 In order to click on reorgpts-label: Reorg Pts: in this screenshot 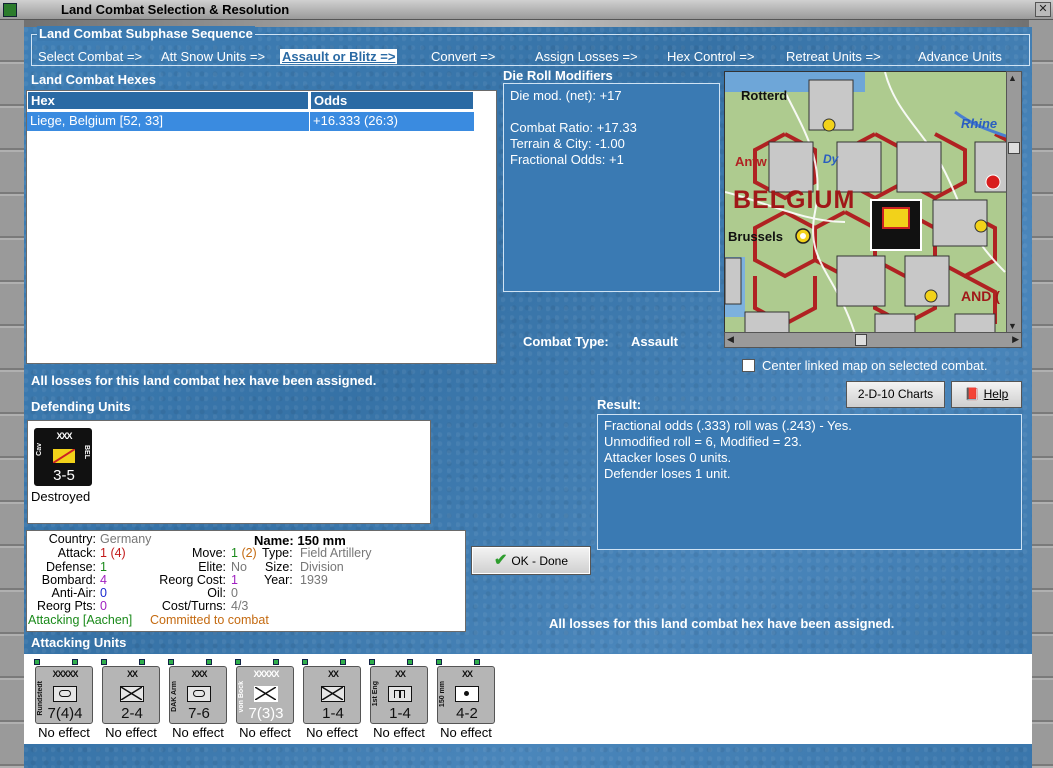, I will do `click(66, 606)`.